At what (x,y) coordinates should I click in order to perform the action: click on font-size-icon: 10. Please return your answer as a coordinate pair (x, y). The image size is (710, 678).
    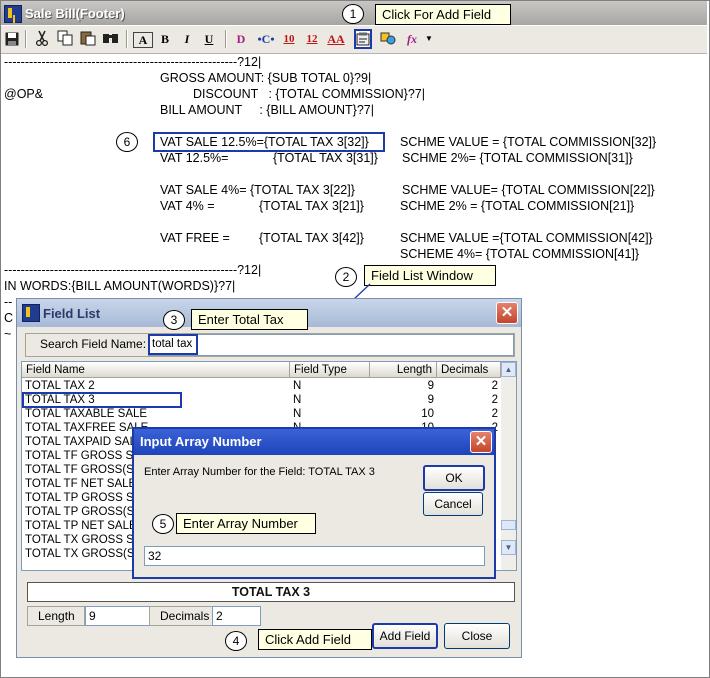
    Looking at the image, I should click on (289, 39).